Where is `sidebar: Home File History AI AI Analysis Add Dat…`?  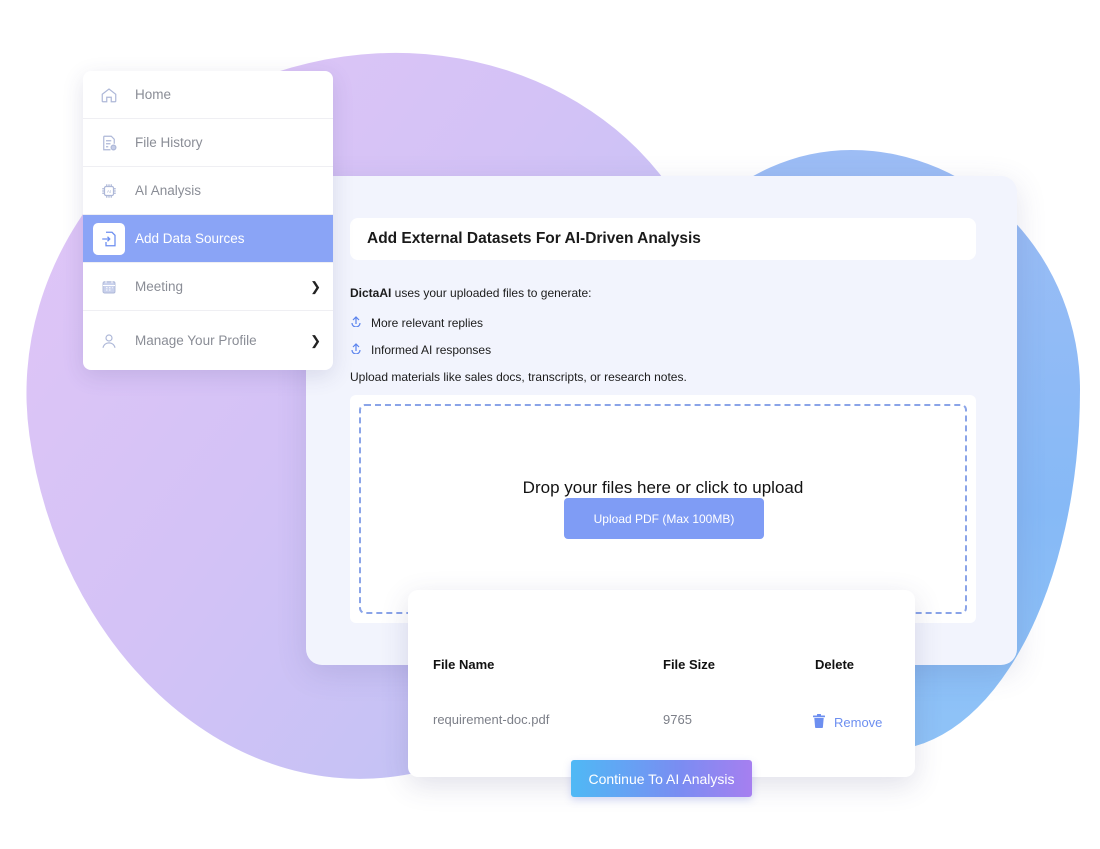 sidebar: Home File History AI AI Analysis Add Dat… is located at coordinates (208, 220).